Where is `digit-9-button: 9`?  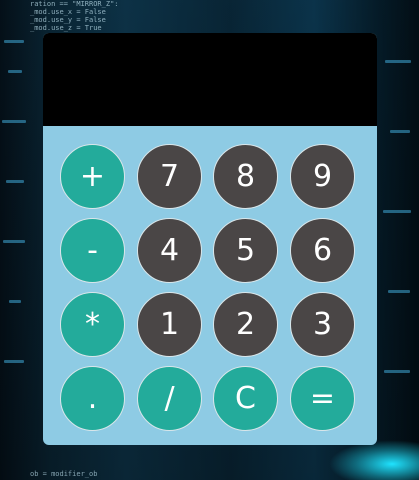 digit-9-button: 9 is located at coordinates (322, 176).